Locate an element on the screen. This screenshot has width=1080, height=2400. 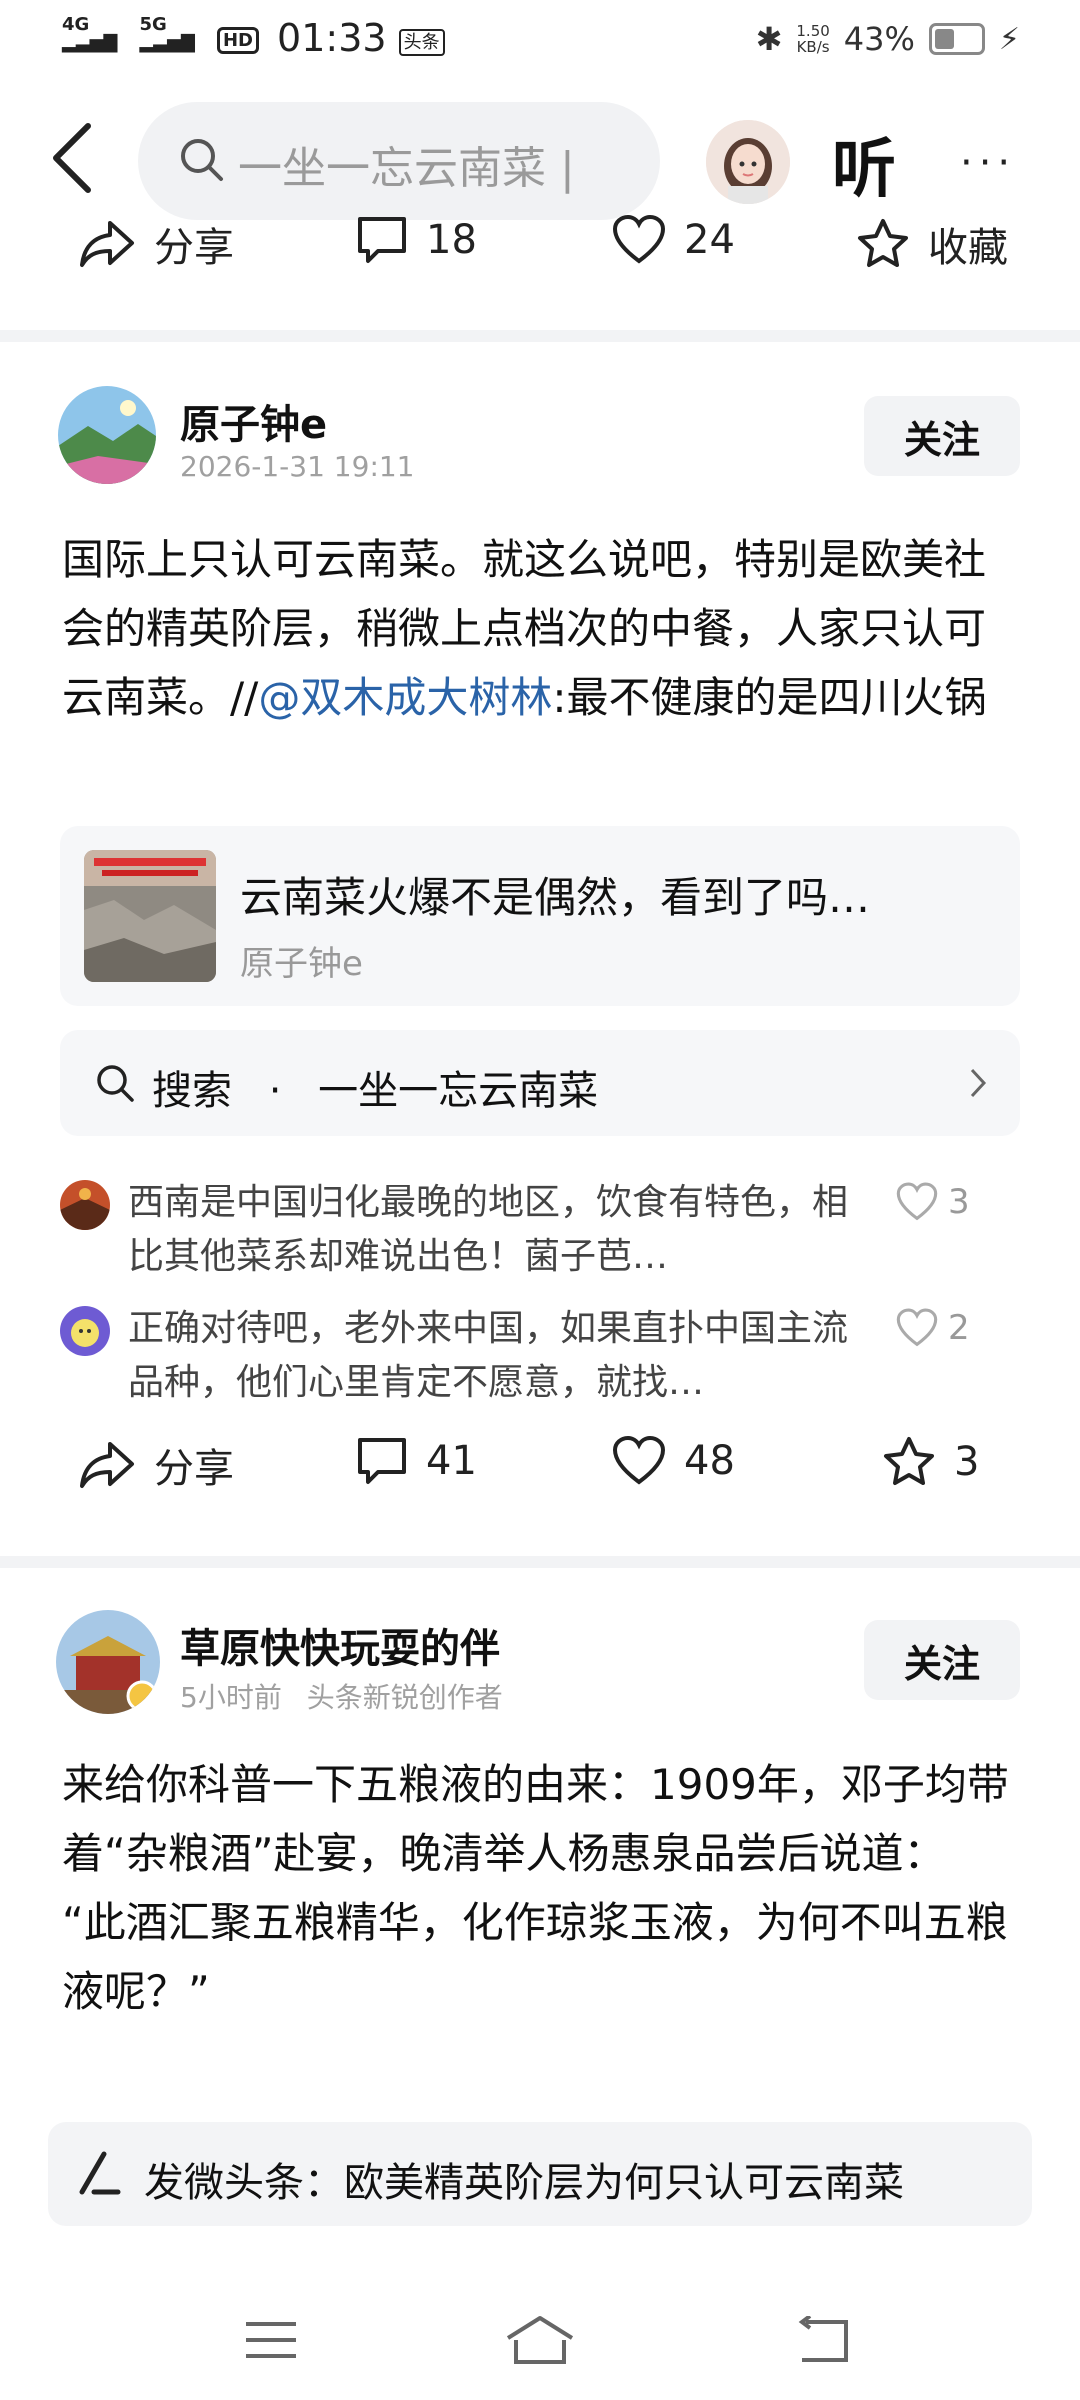
quoted-article-author: 原子钟e is located at coordinates (301, 964).